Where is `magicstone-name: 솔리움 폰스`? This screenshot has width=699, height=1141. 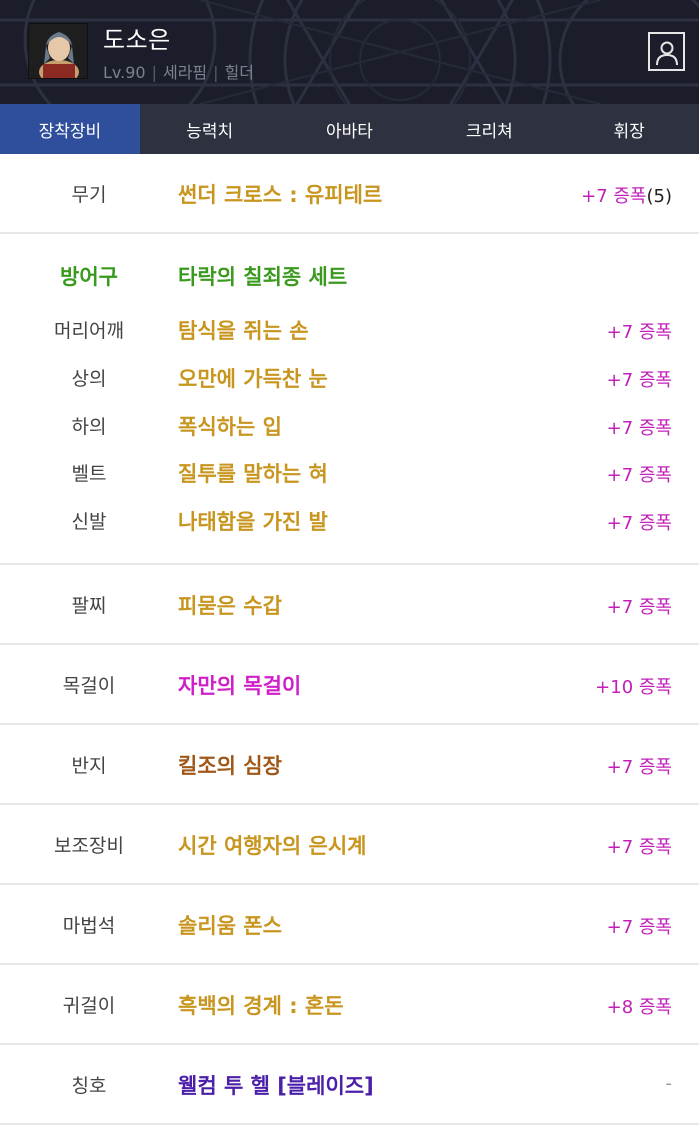 magicstone-name: 솔리움 폰스 is located at coordinates (230, 925).